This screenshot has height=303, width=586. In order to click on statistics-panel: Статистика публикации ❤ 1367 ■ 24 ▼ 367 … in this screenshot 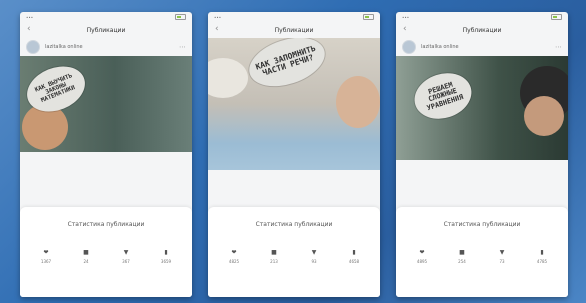, I will do `click(106, 252)`.